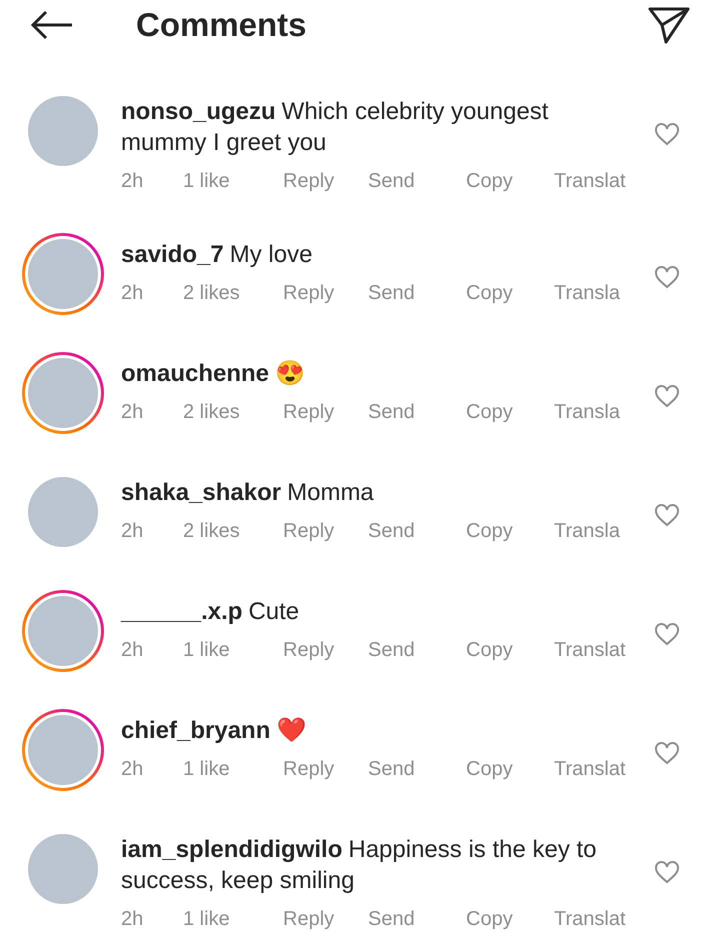 Image resolution: width=720 pixels, height=947 pixels. What do you see at coordinates (210, 612) in the screenshot?
I see `comment-text: ______.x.p Cute` at bounding box center [210, 612].